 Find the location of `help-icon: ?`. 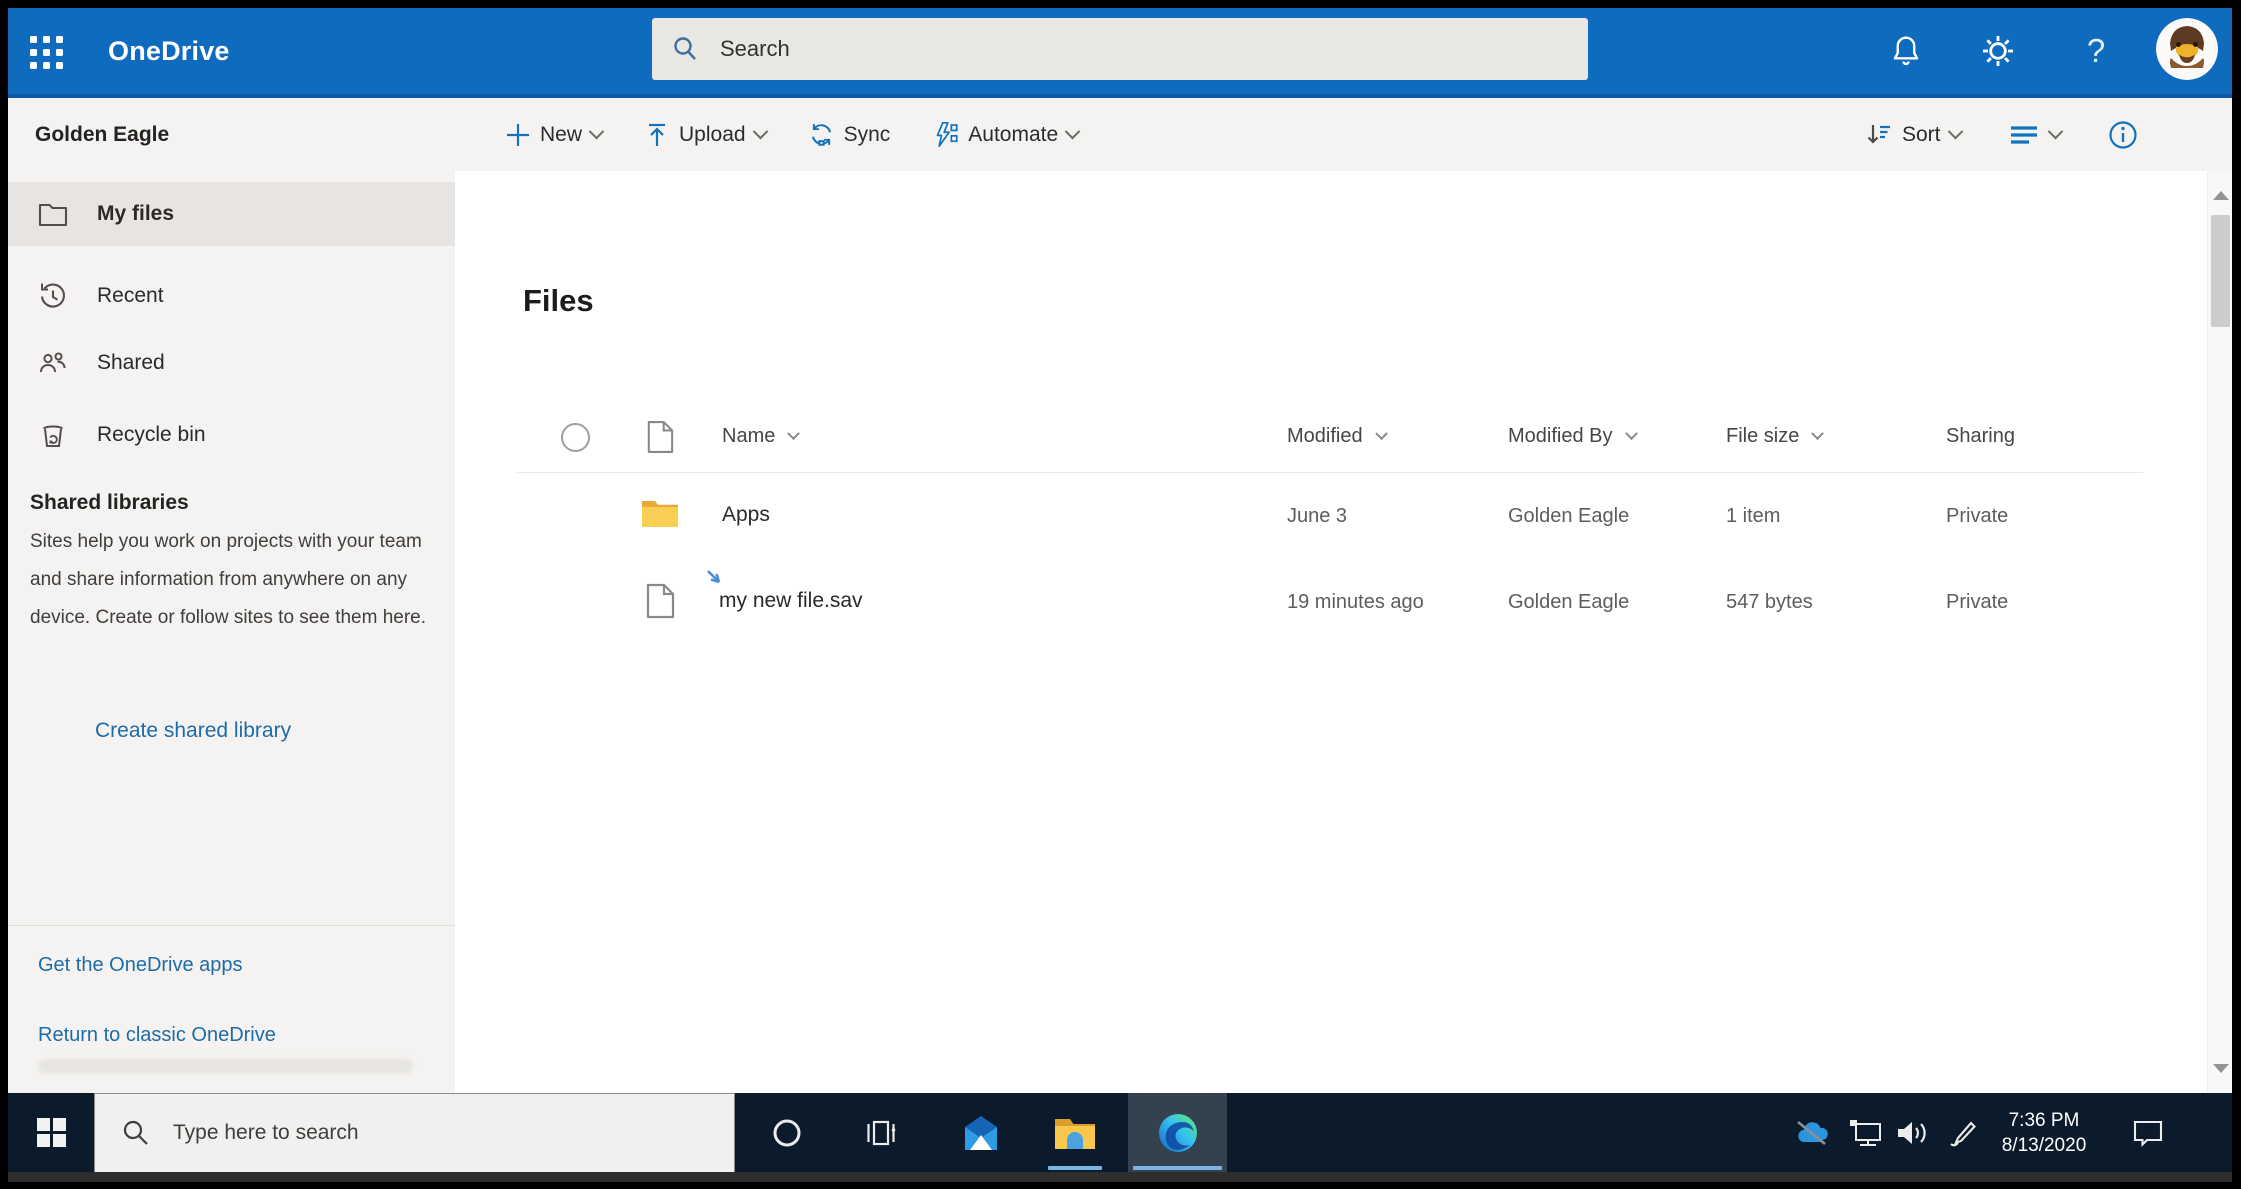

help-icon: ? is located at coordinates (2096, 50).